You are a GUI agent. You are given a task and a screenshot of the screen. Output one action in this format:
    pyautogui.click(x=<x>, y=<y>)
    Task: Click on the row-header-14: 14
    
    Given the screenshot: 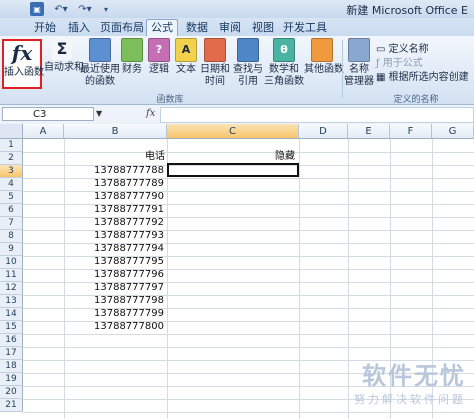 What is the action you would take?
    pyautogui.click(x=11, y=314)
    